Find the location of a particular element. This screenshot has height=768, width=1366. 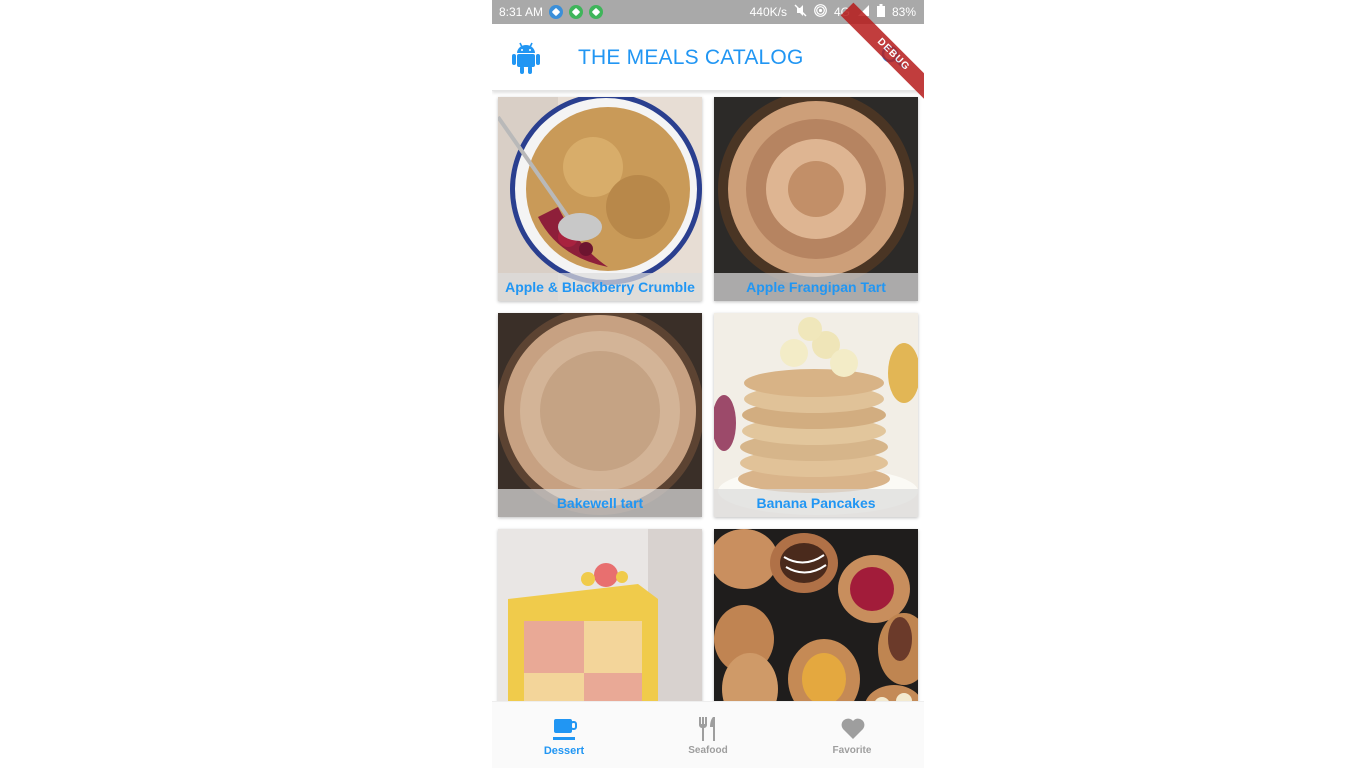

app-bar: THE MEALS CATALOG DEBUG is located at coordinates (708, 55).